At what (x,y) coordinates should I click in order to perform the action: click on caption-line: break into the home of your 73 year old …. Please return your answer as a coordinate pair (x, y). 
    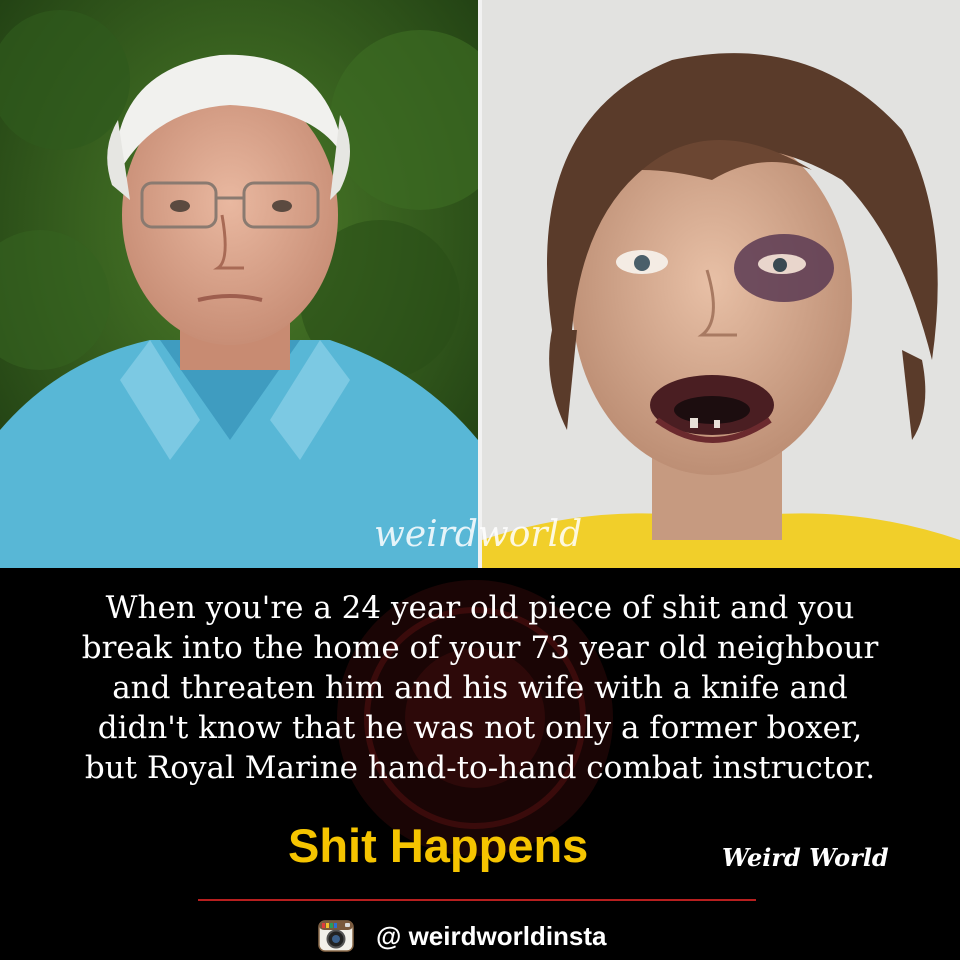
    Looking at the image, I should click on (480, 648).